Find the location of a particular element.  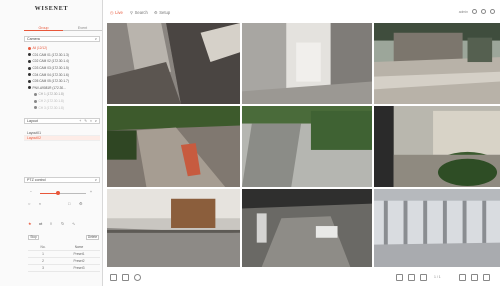

grid-1x1-icon is located at coordinates (399, 277).